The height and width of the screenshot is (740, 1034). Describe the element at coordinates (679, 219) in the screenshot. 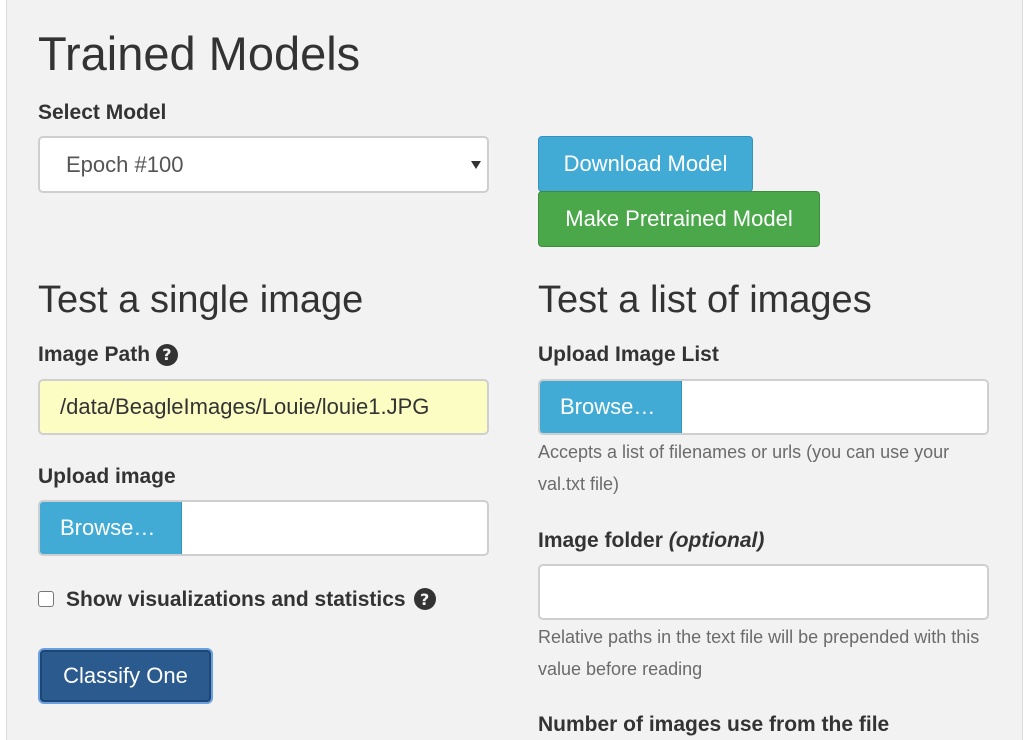

I see `make-pretrained-model-button: Make Pretrained Model` at that location.